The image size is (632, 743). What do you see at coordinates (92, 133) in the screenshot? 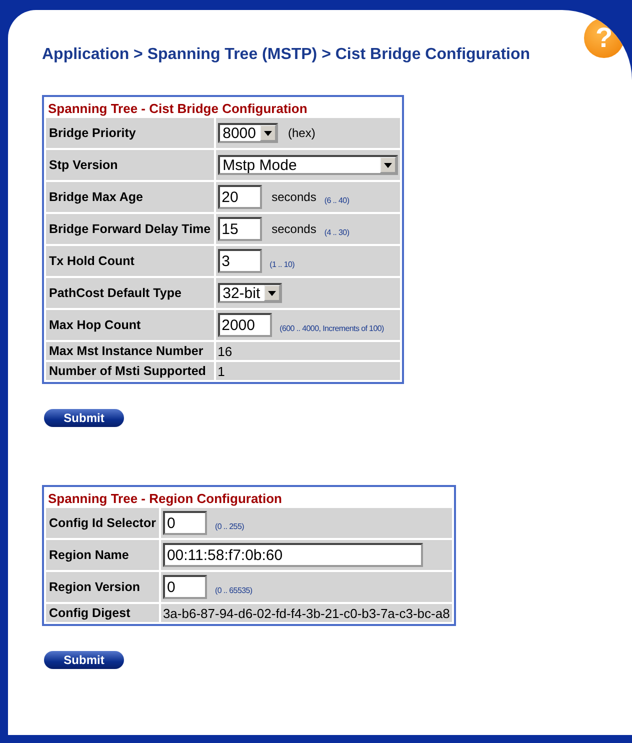
I see `field-label: Bridge Priority` at bounding box center [92, 133].